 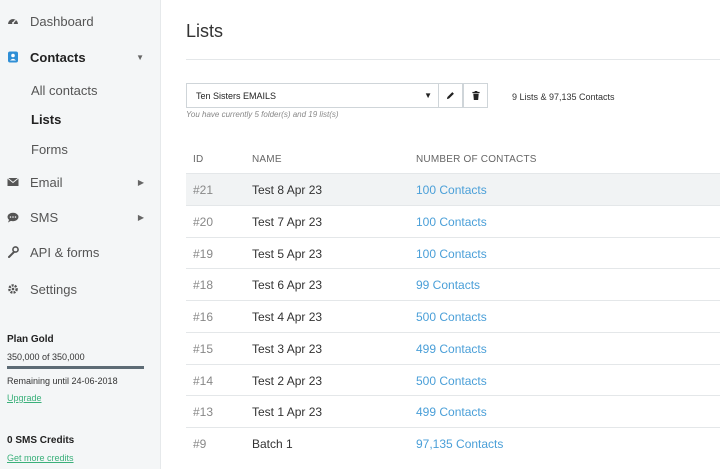 I want to click on nav-sms-label: SMS, so click(x=44, y=217).